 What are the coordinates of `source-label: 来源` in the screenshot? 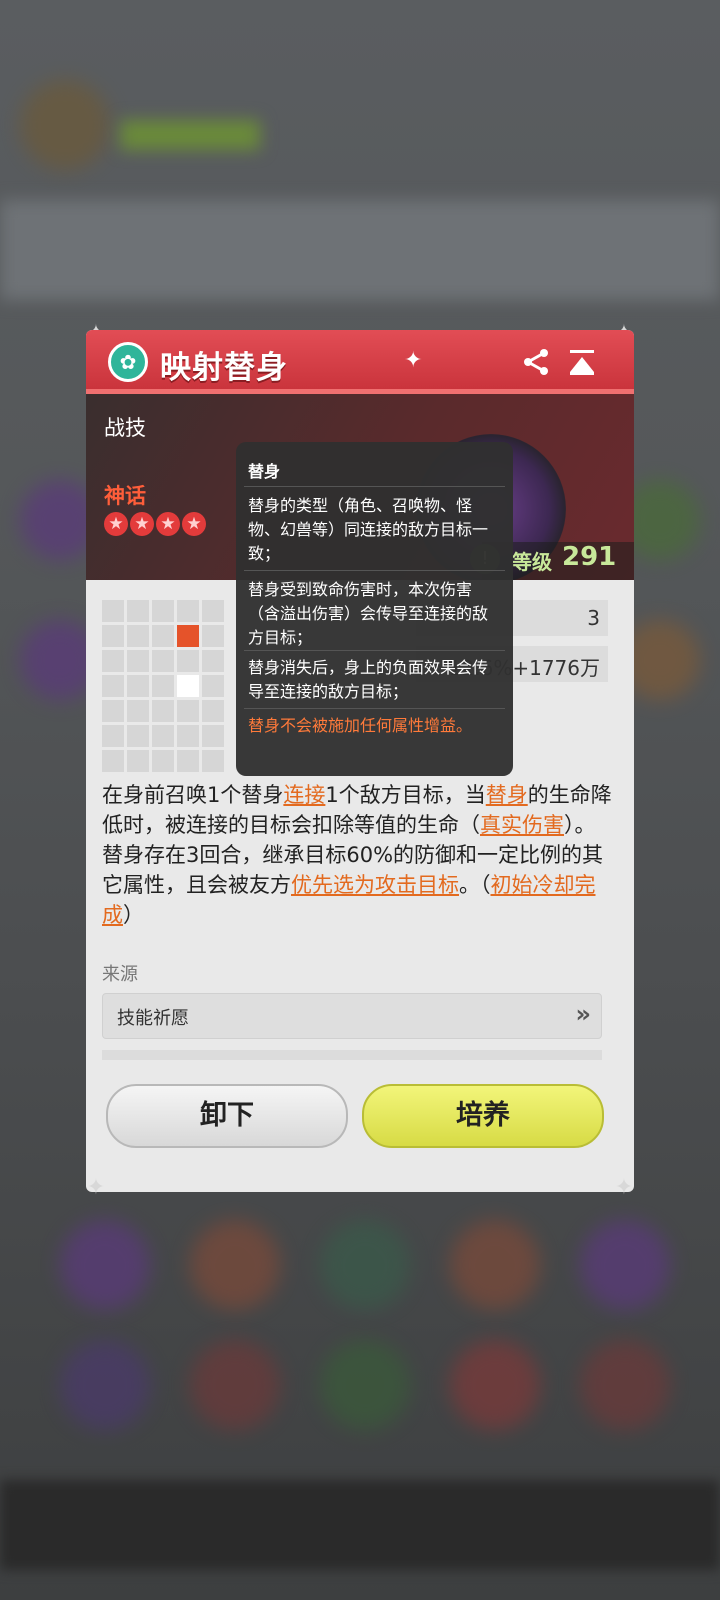 It's located at (120, 974).